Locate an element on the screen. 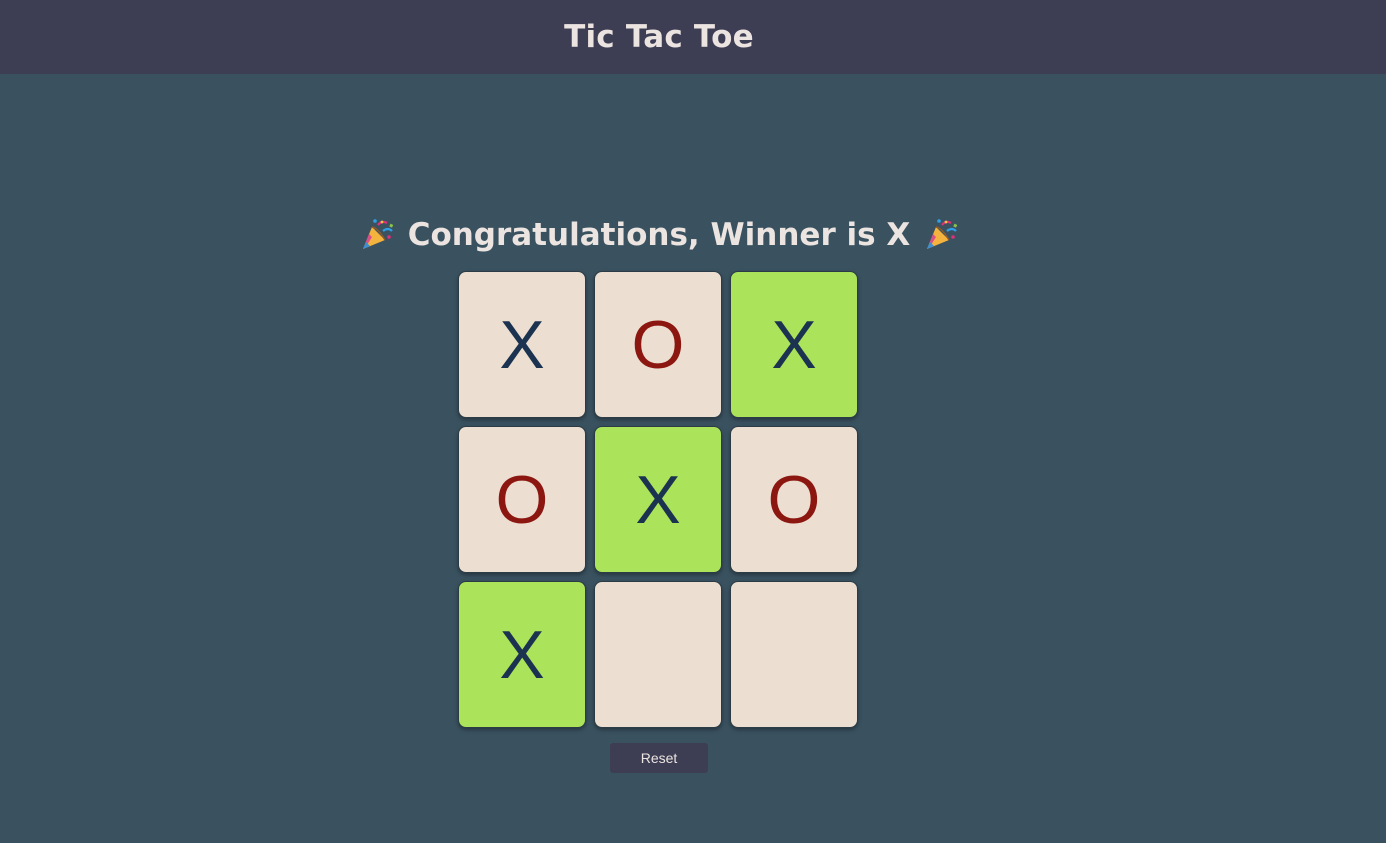 The image size is (1386, 843). status-message: Congratulations, Winner is X is located at coordinates (659, 235).